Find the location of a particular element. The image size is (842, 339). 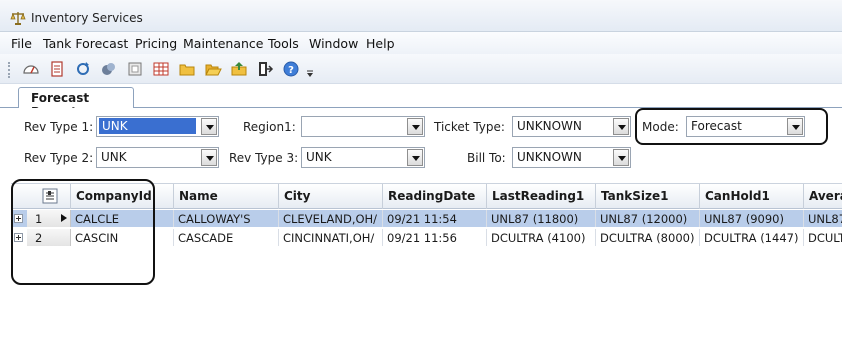

column-header-canhold1: CanHold1 is located at coordinates (752, 196).